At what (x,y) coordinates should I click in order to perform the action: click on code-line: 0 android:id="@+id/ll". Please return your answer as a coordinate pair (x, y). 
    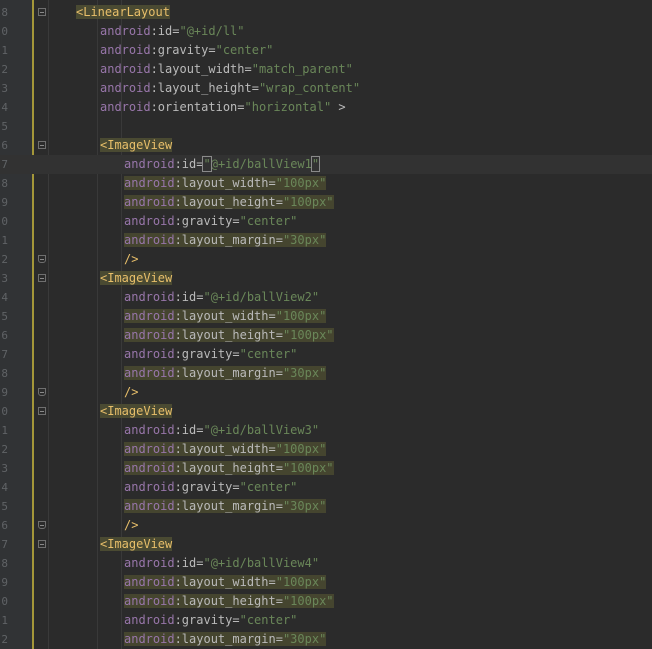
    Looking at the image, I should click on (326, 31).